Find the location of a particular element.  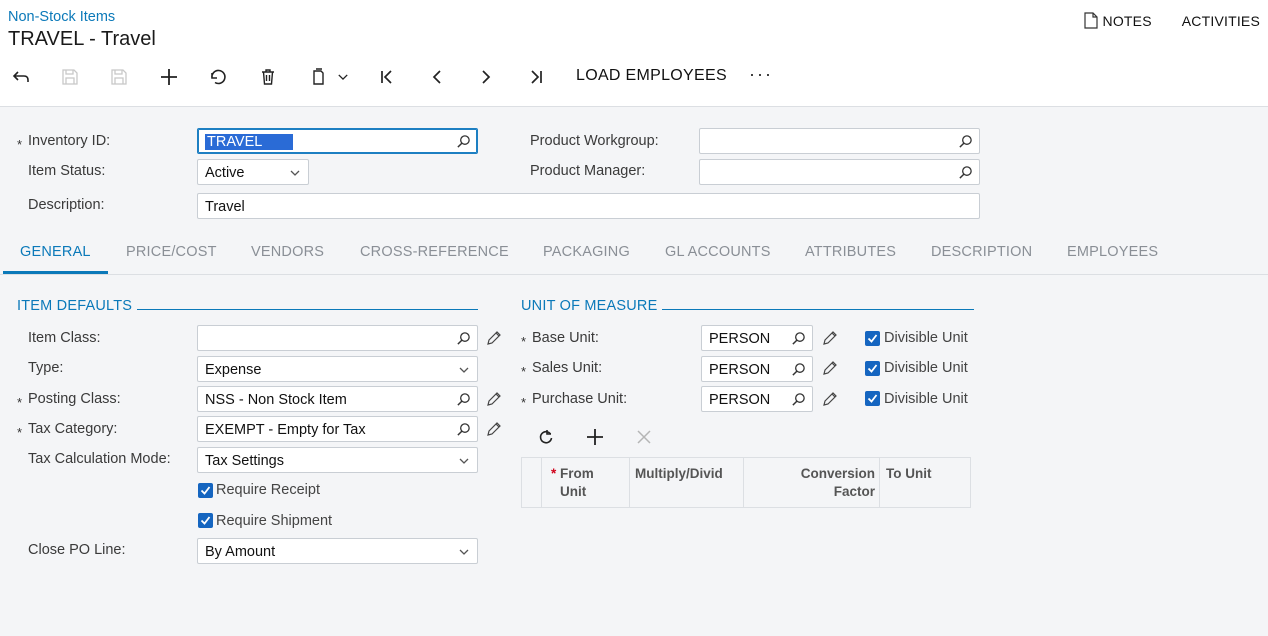

base-unit-divisible-checkbox is located at coordinates (872, 338).